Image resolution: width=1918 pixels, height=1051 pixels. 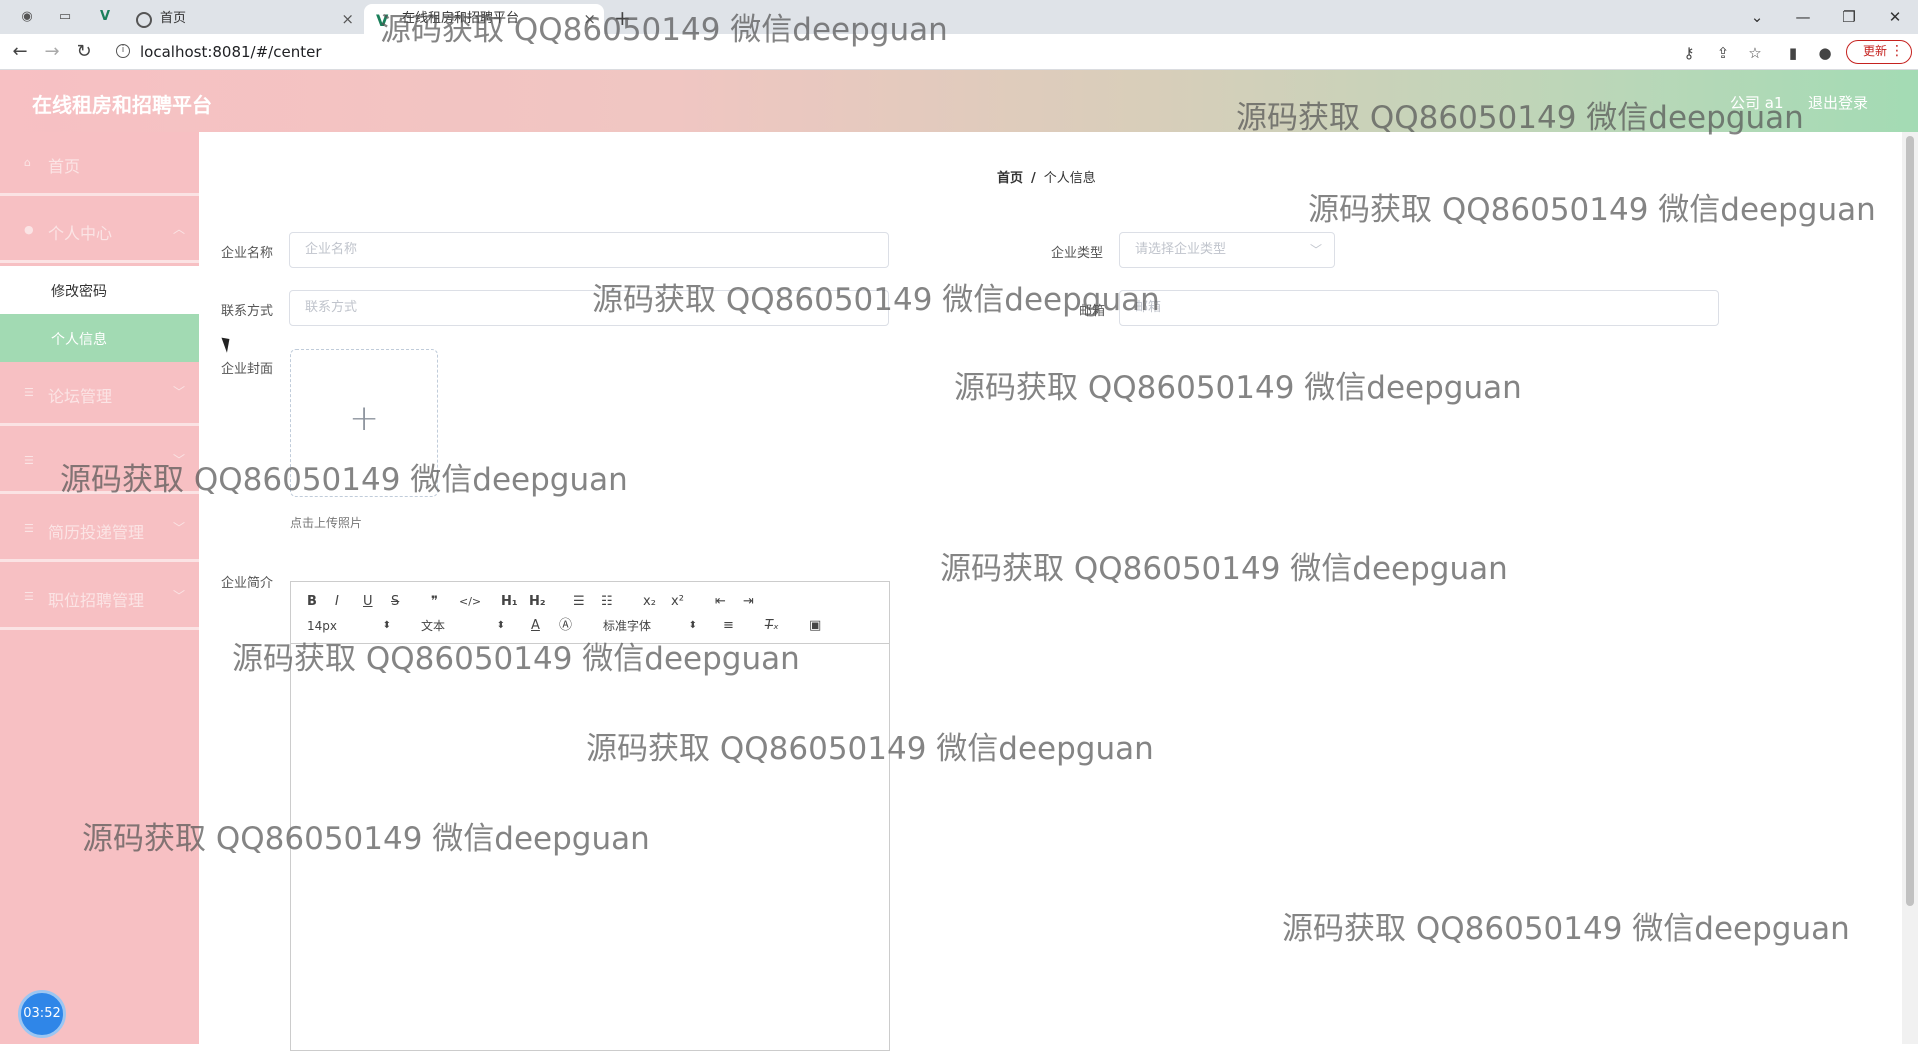 What do you see at coordinates (368, 602) in the screenshot?
I see `underline-button: U` at bounding box center [368, 602].